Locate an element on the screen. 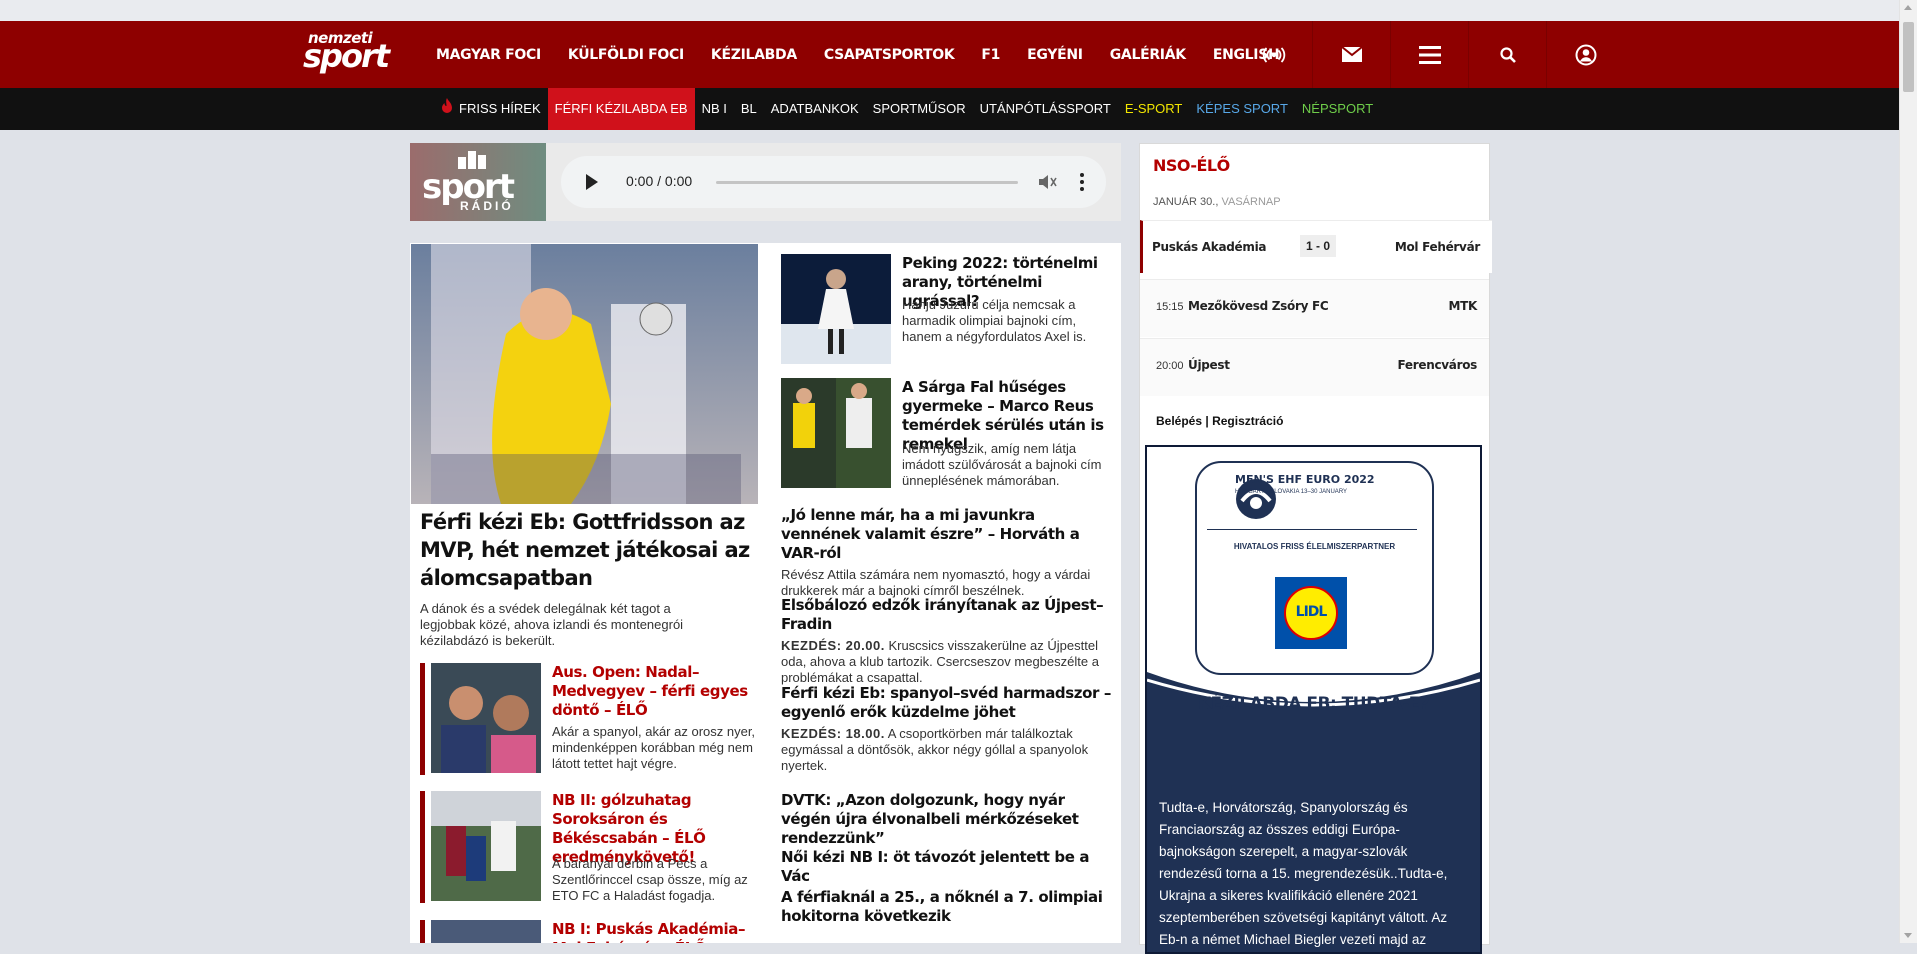 Image resolution: width=1917 pixels, height=954 pixels. subnav-friss-hirek: FRISS HÍREK is located at coordinates (491, 109).